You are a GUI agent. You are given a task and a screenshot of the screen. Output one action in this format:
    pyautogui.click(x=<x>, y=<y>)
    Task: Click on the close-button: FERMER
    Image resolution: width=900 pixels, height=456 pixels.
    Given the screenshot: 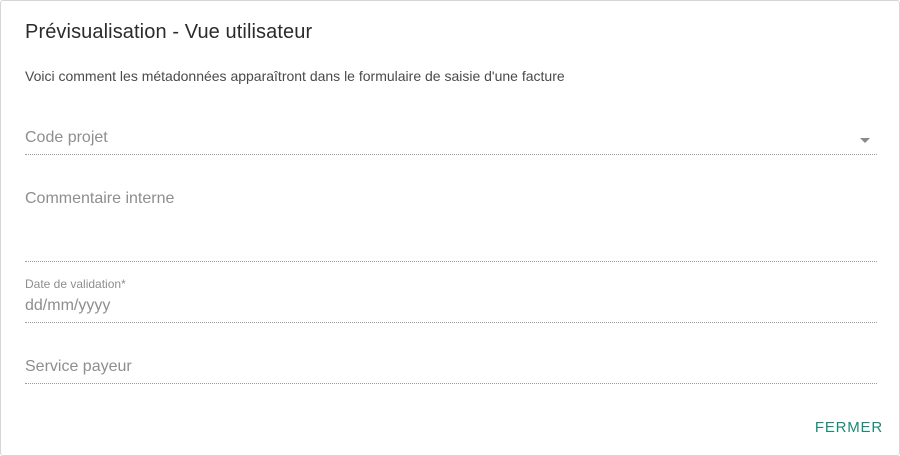 What is the action you would take?
    pyautogui.click(x=849, y=427)
    